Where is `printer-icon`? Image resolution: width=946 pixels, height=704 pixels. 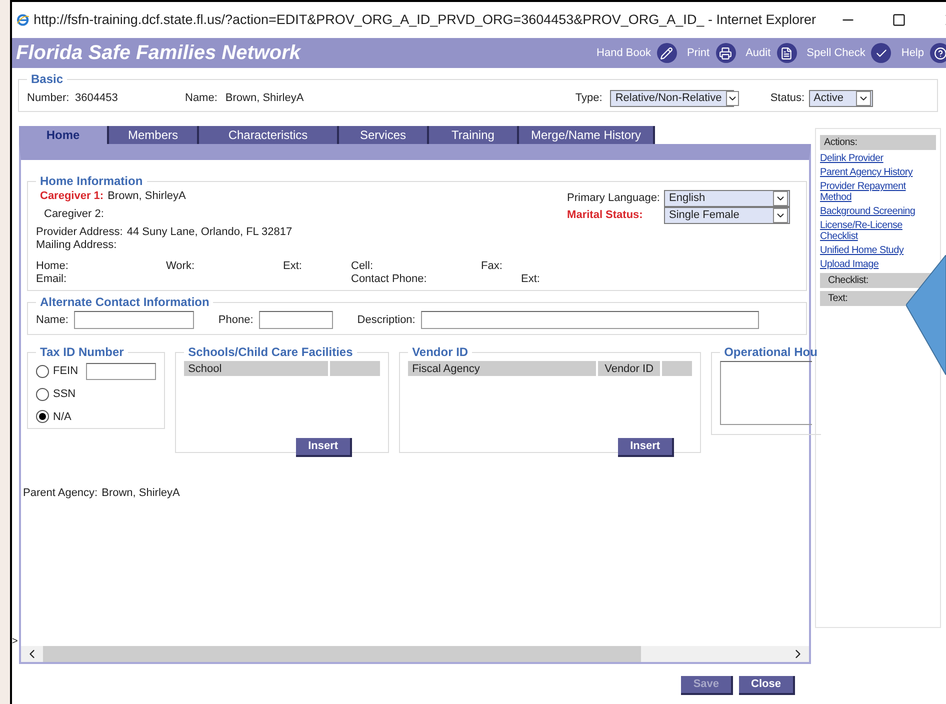 printer-icon is located at coordinates (726, 53).